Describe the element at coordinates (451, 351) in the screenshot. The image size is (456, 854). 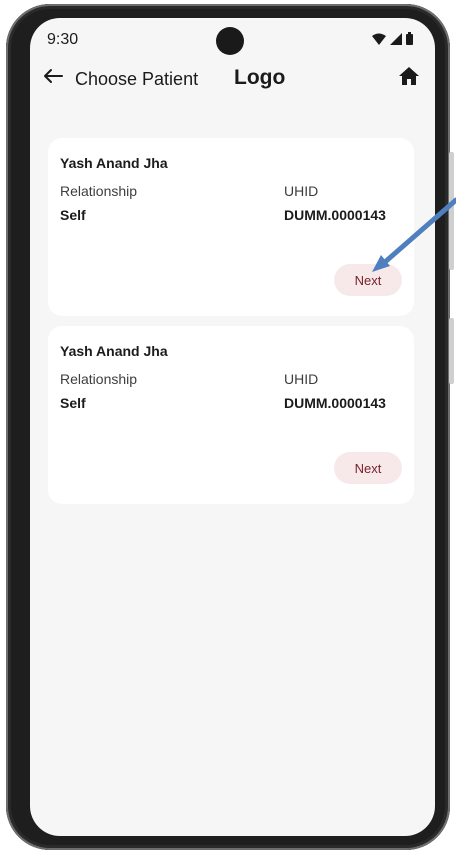
I see `power-button` at that location.